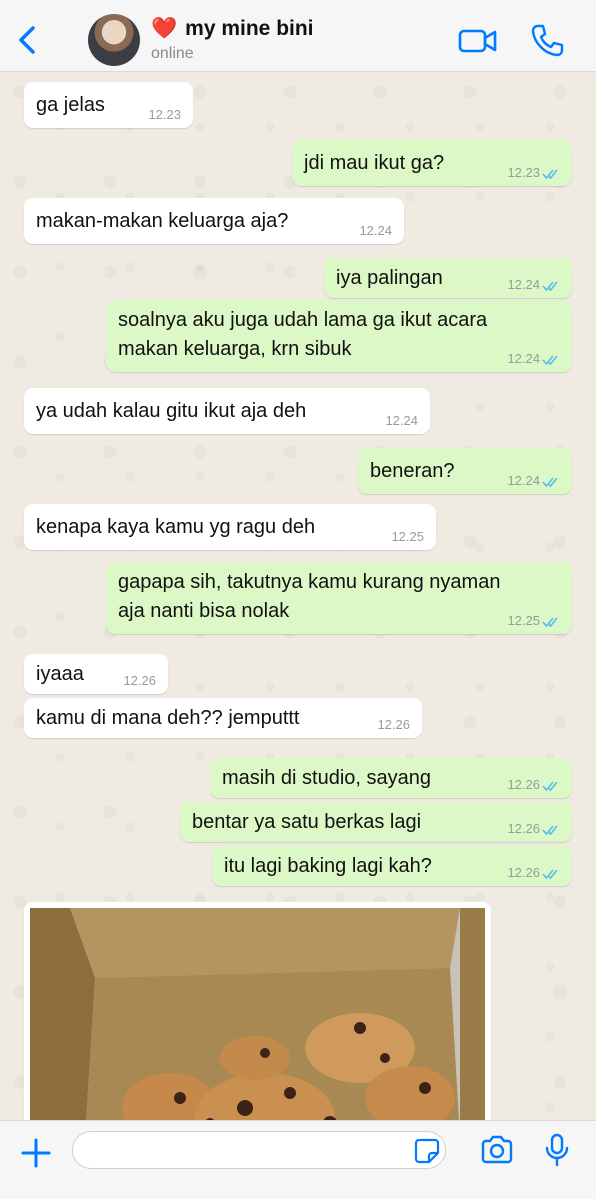 The height and width of the screenshot is (1199, 596). I want to click on message-text: iya palingan, so click(389, 278).